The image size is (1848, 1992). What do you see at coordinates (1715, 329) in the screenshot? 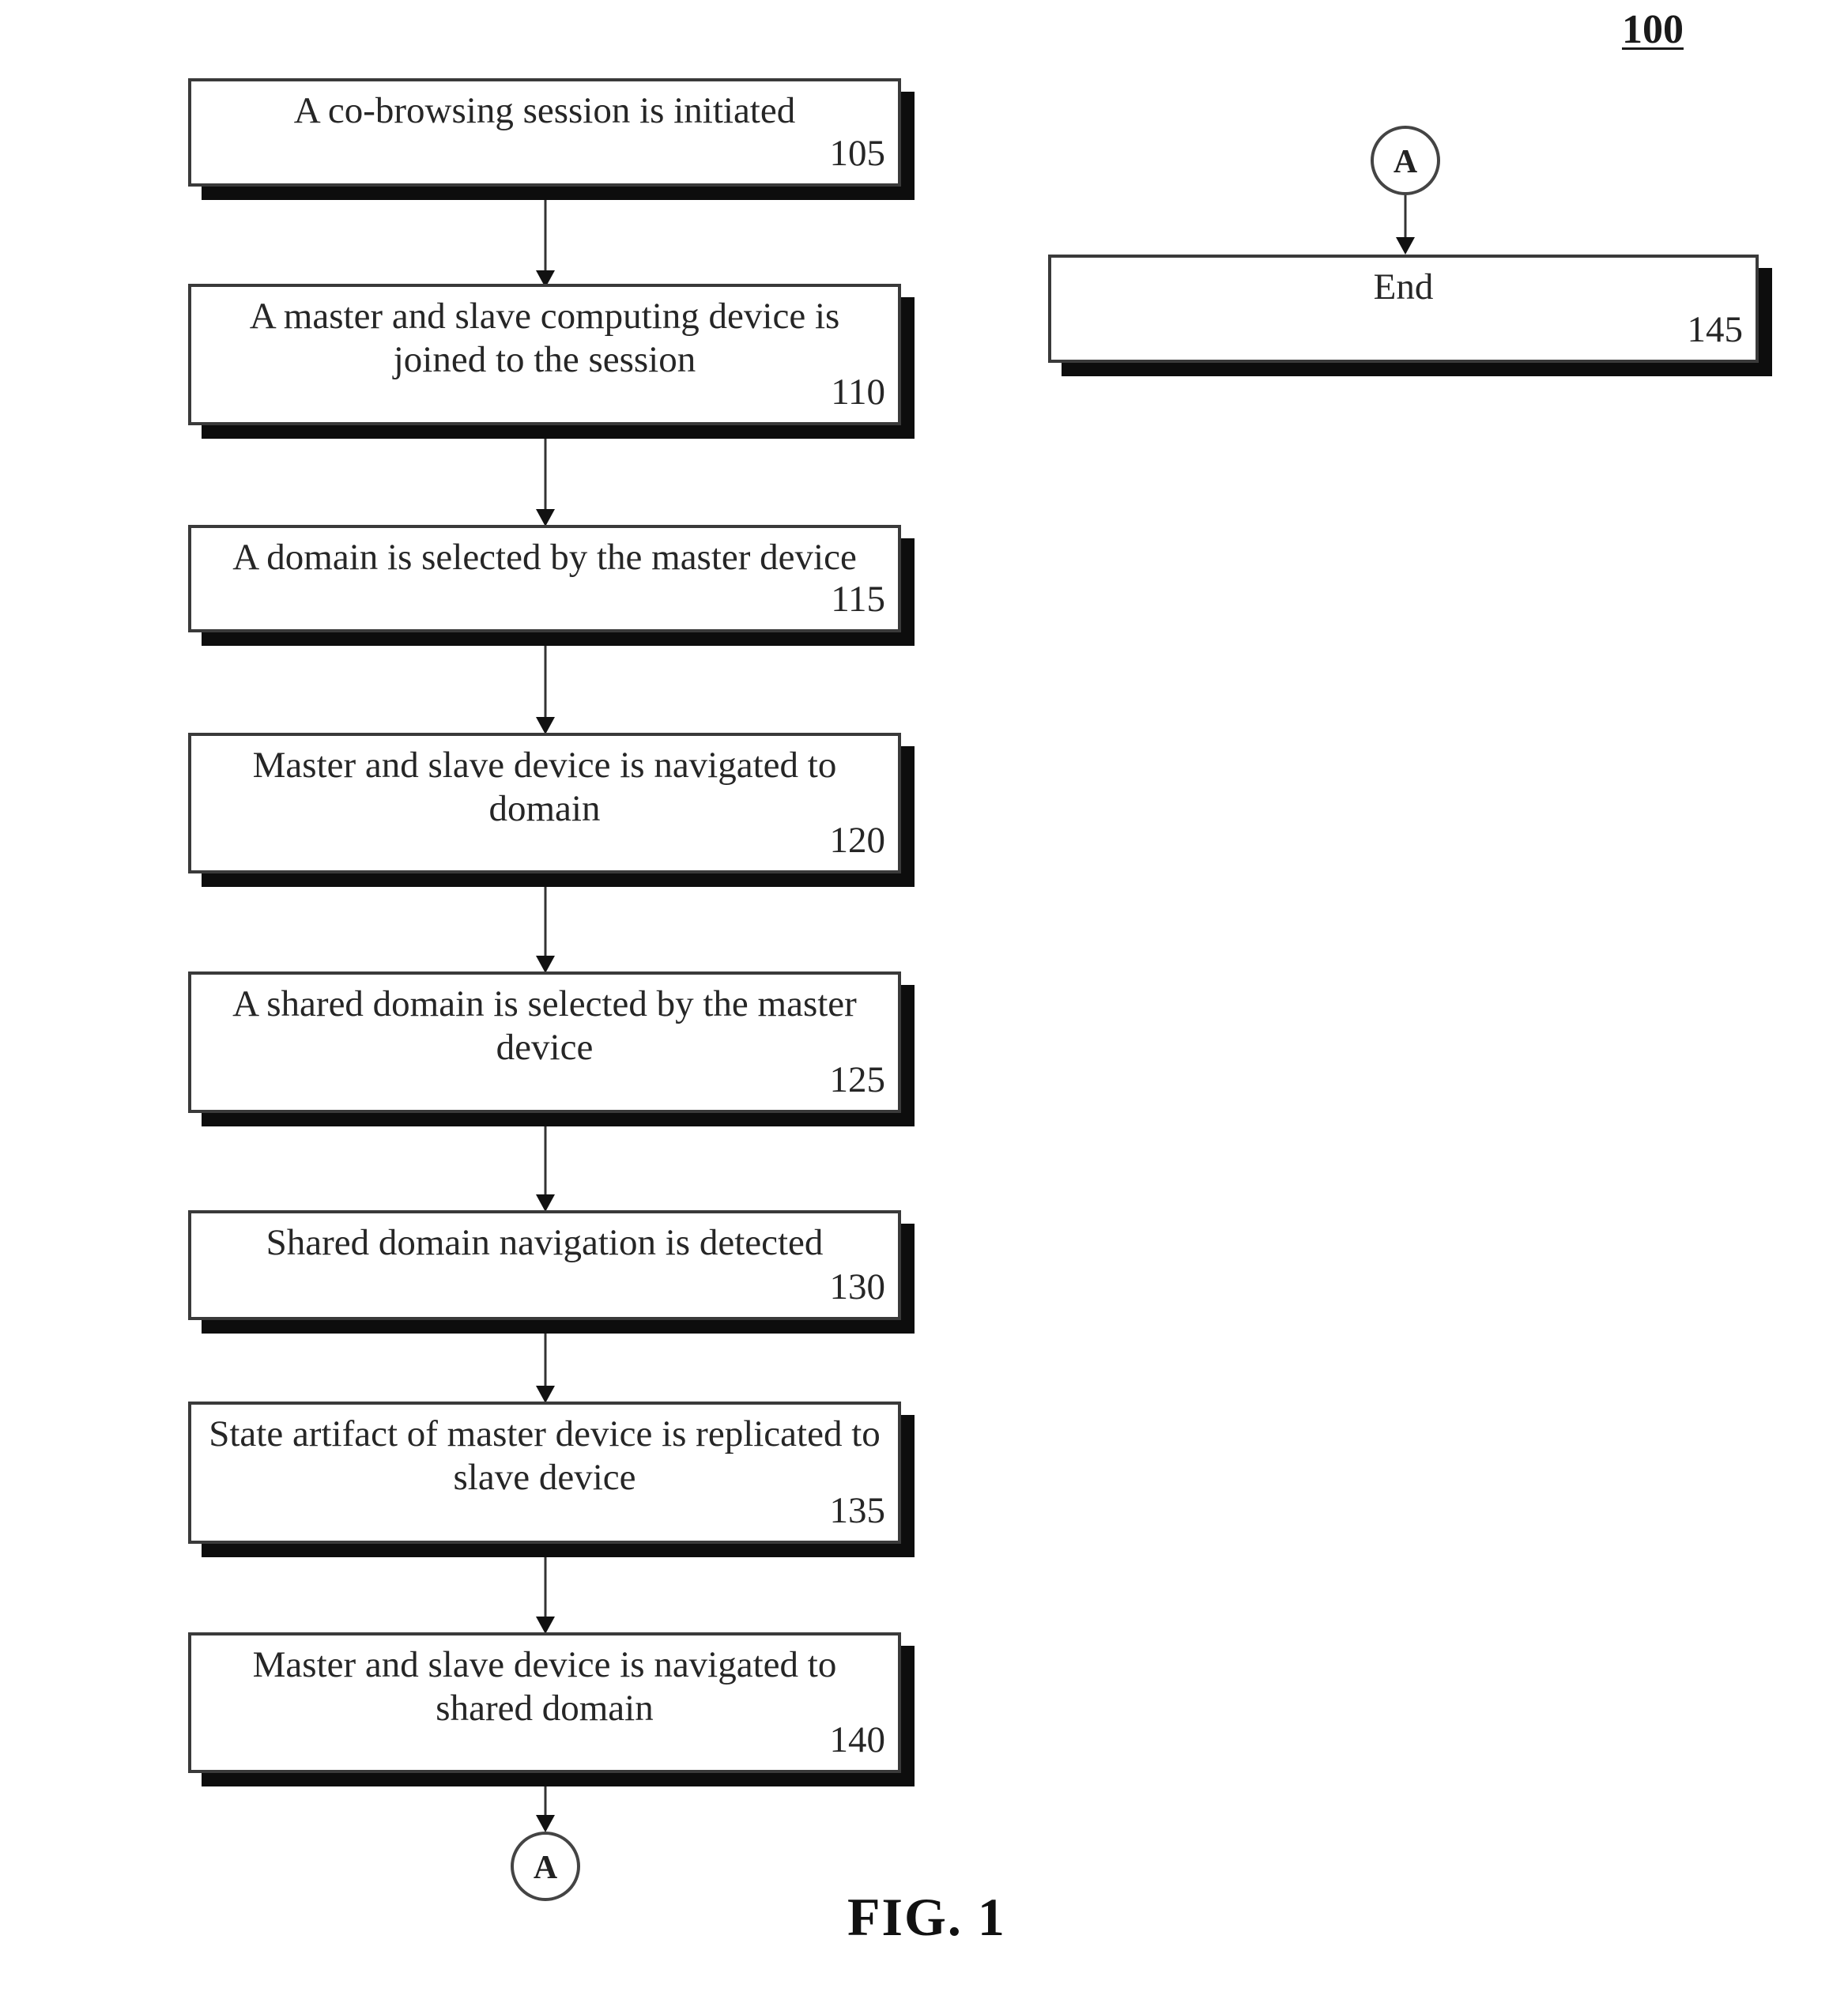
I see `step-number: 145` at bounding box center [1715, 329].